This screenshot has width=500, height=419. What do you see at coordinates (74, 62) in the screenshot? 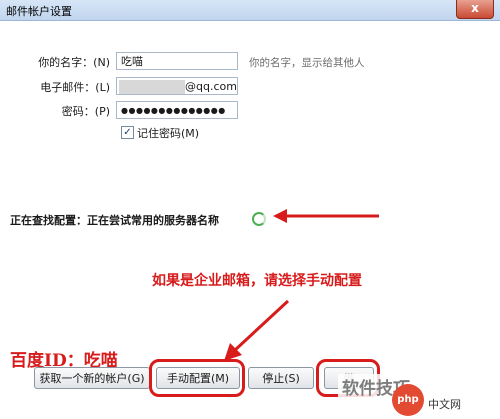
I see `name-label: 你的名字：(N)` at bounding box center [74, 62].